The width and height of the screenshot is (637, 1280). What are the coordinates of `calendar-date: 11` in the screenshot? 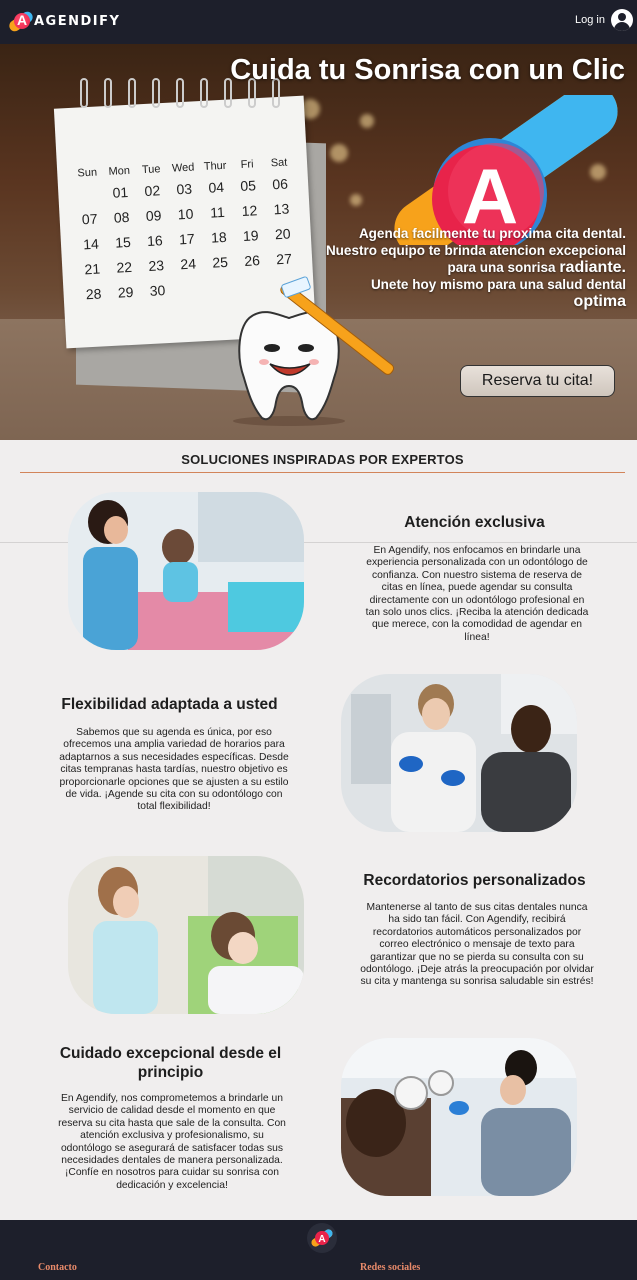 It's located at (217, 212).